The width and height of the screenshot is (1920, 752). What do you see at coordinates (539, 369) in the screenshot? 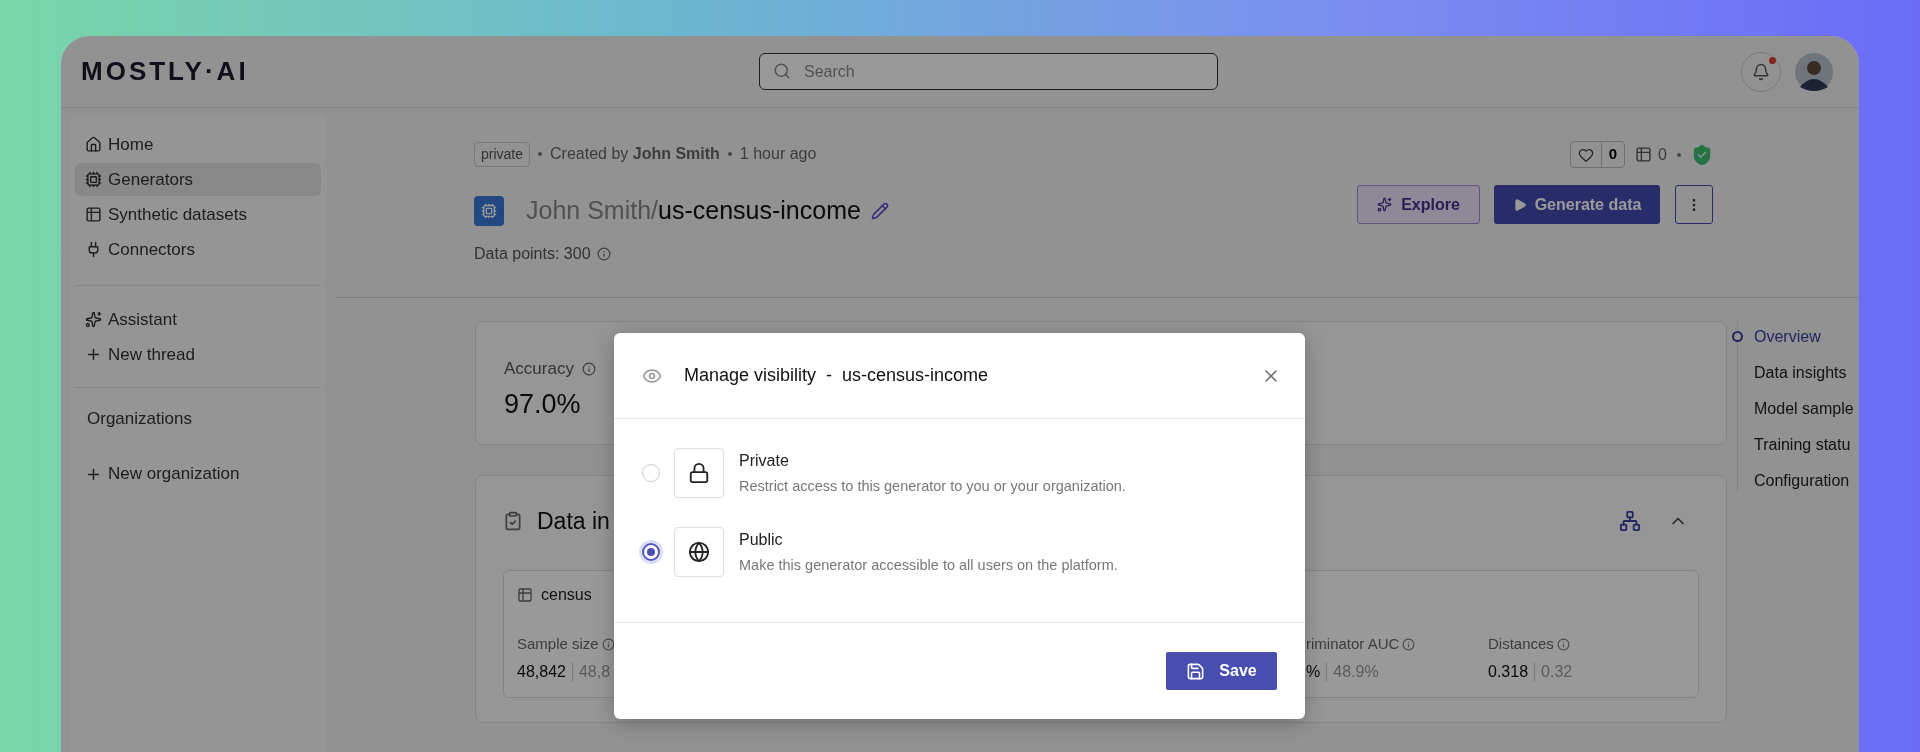
I see `accuracy-label: Accuracy` at bounding box center [539, 369].